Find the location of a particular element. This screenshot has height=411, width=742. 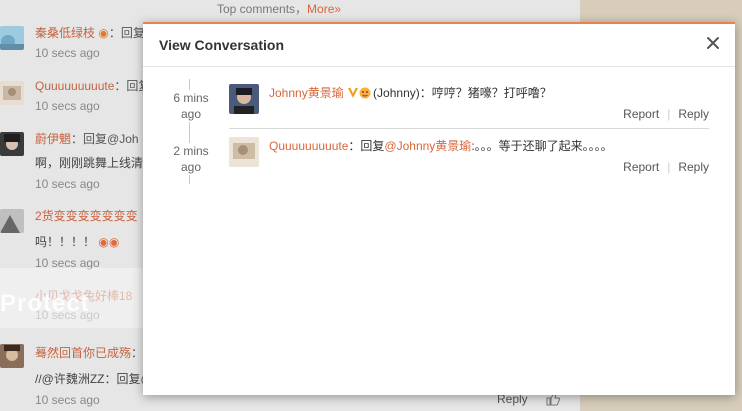

comment-line: 吗！！！！ is located at coordinates (65, 242).